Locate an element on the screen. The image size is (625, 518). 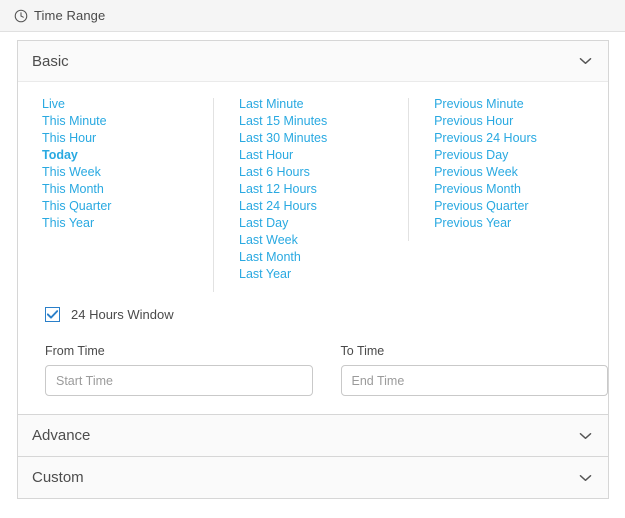
quick-range-link: Last 6 Hours is located at coordinates (323, 172).